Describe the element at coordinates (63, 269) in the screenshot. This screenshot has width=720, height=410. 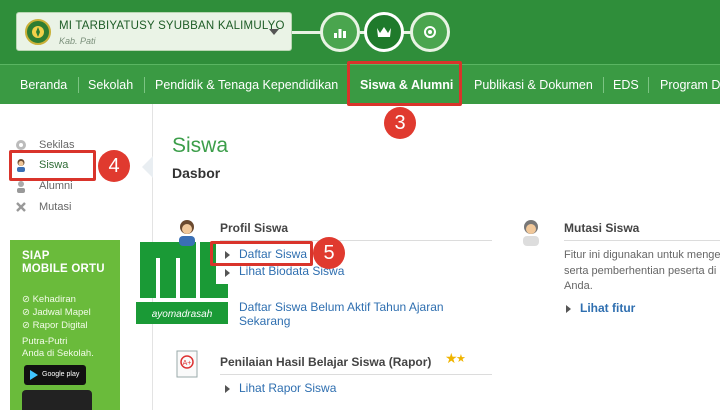
I see `banner-title-line2: MOBILE ORTU` at that location.